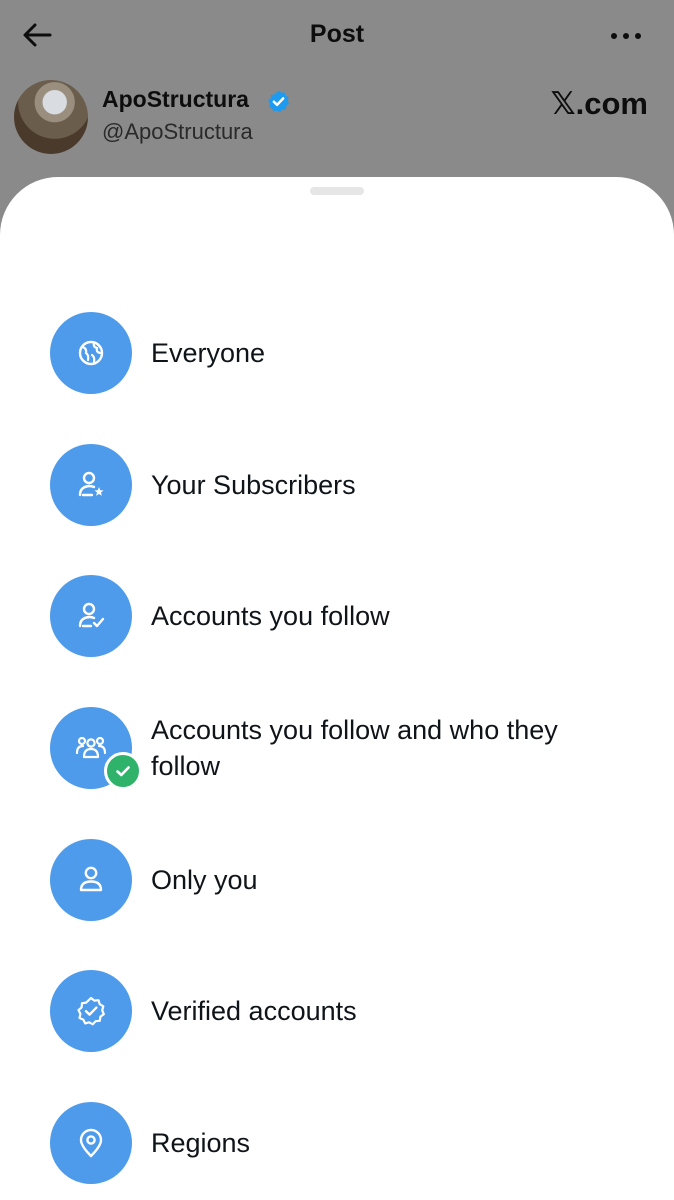 This screenshot has height=1200, width=674. Describe the element at coordinates (175, 99) in the screenshot. I see `author-name: ApoStructura` at that location.